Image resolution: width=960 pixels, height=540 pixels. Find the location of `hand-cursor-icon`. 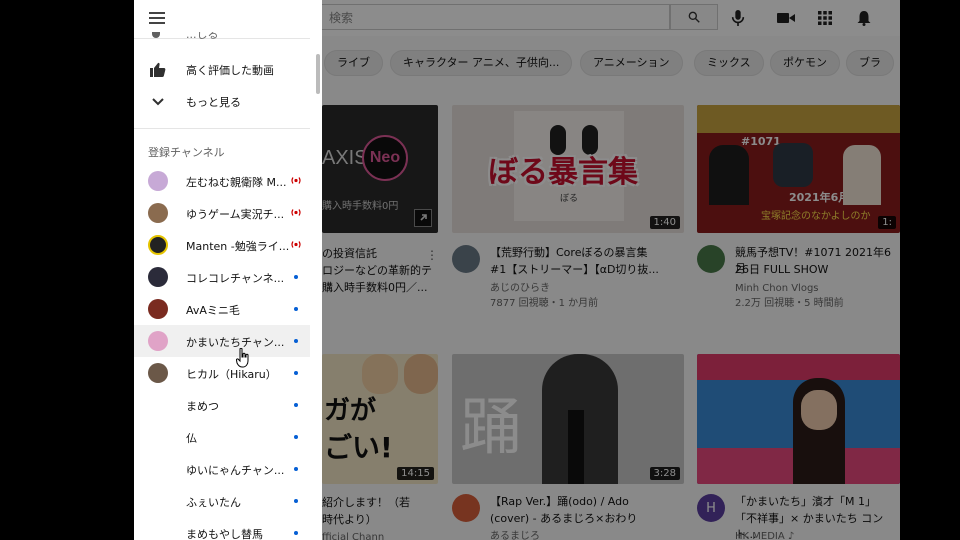

hand-cursor-icon is located at coordinates (242, 358).